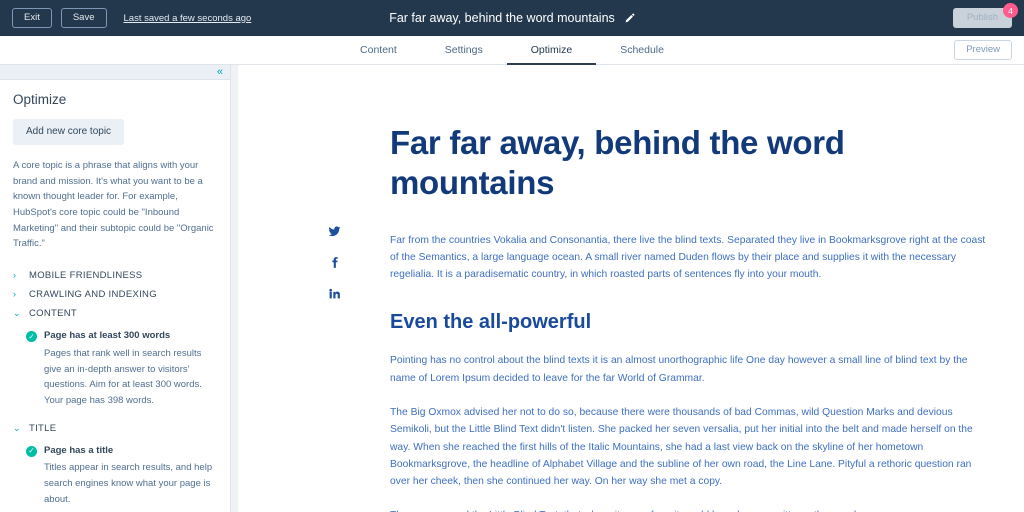 The height and width of the screenshot is (512, 1024). I want to click on preview-area: Preview, so click(983, 50).